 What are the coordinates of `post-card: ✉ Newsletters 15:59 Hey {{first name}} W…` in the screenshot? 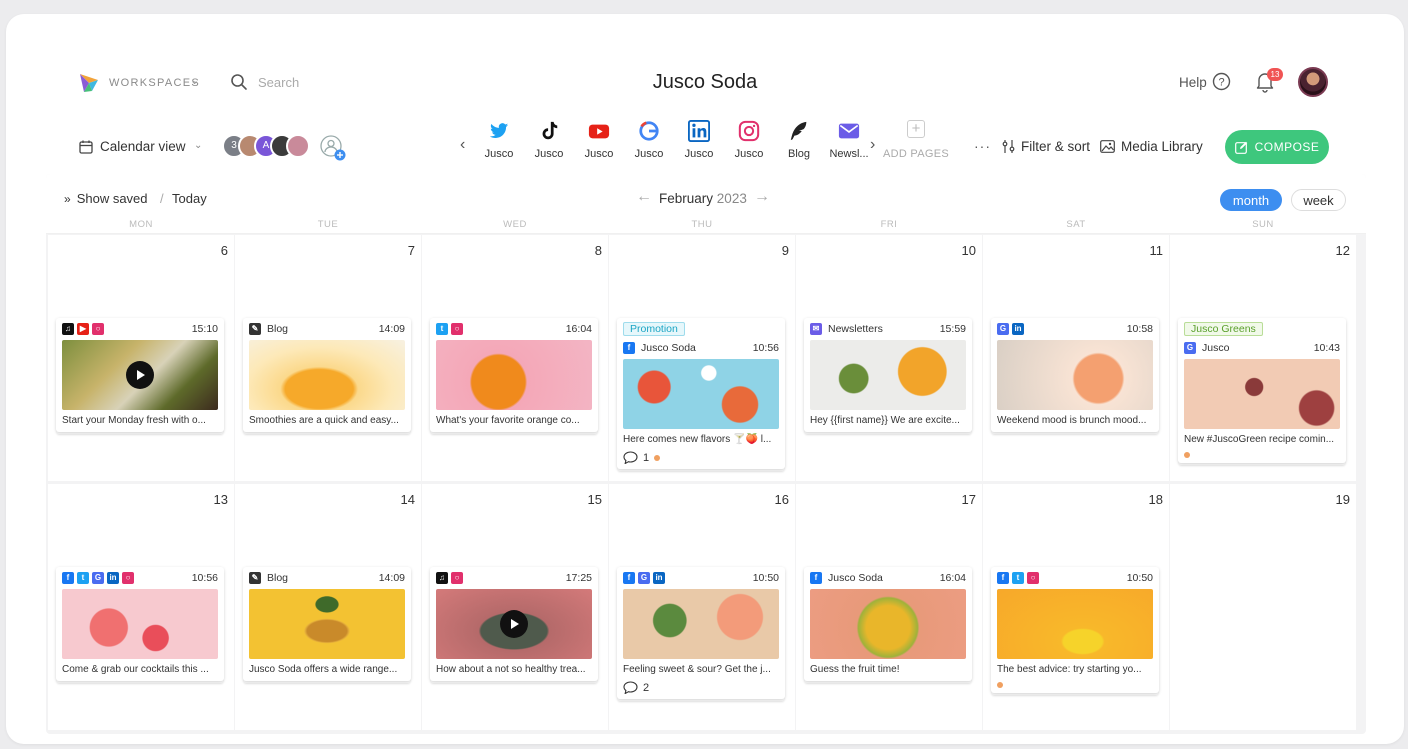 It's located at (888, 375).